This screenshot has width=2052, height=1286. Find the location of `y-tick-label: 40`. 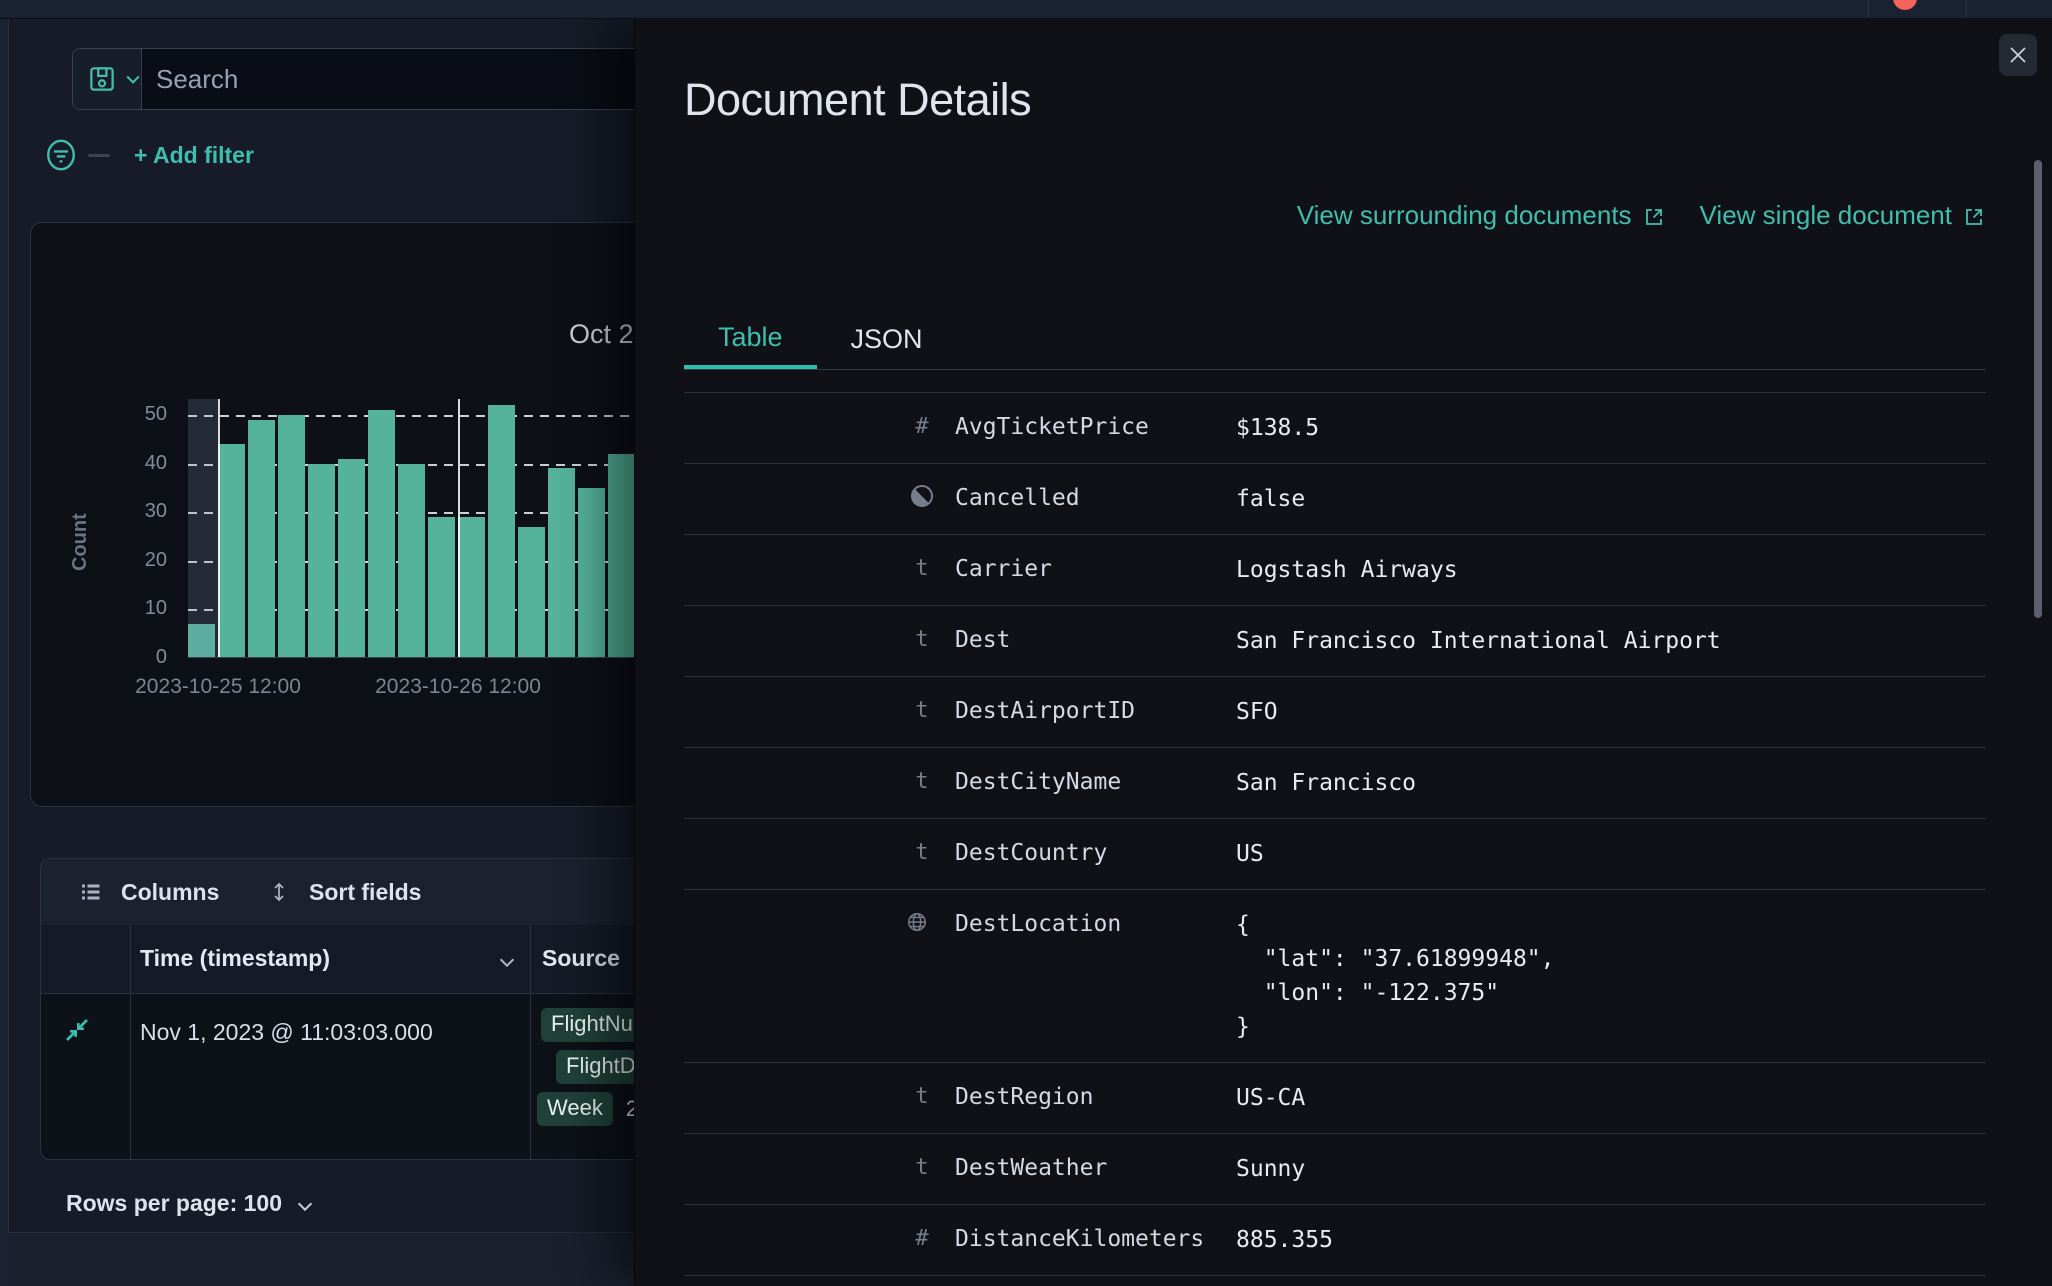

y-tick-label: 40 is located at coordinates (155, 462).